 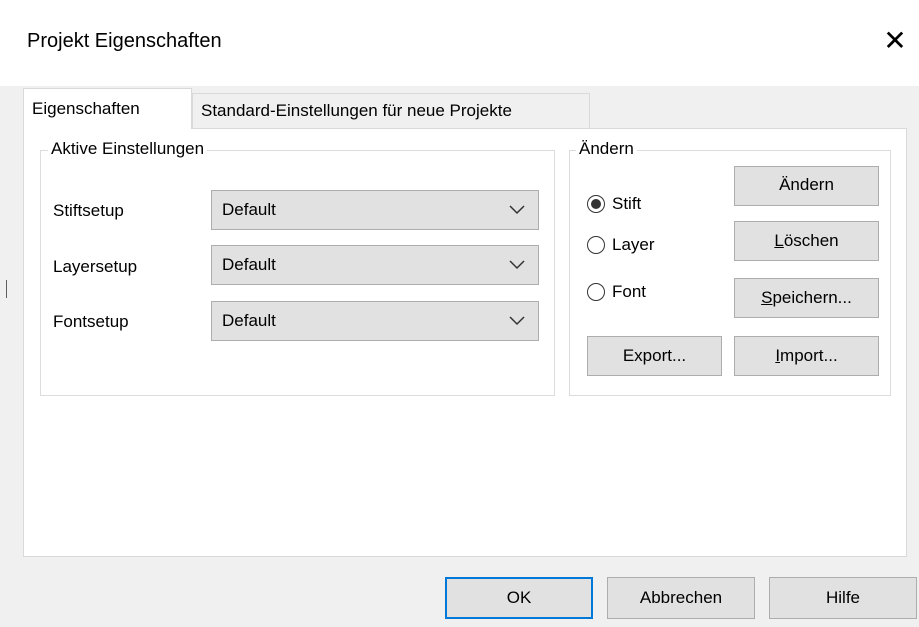 I want to click on change-button: Ändern, so click(x=806, y=186).